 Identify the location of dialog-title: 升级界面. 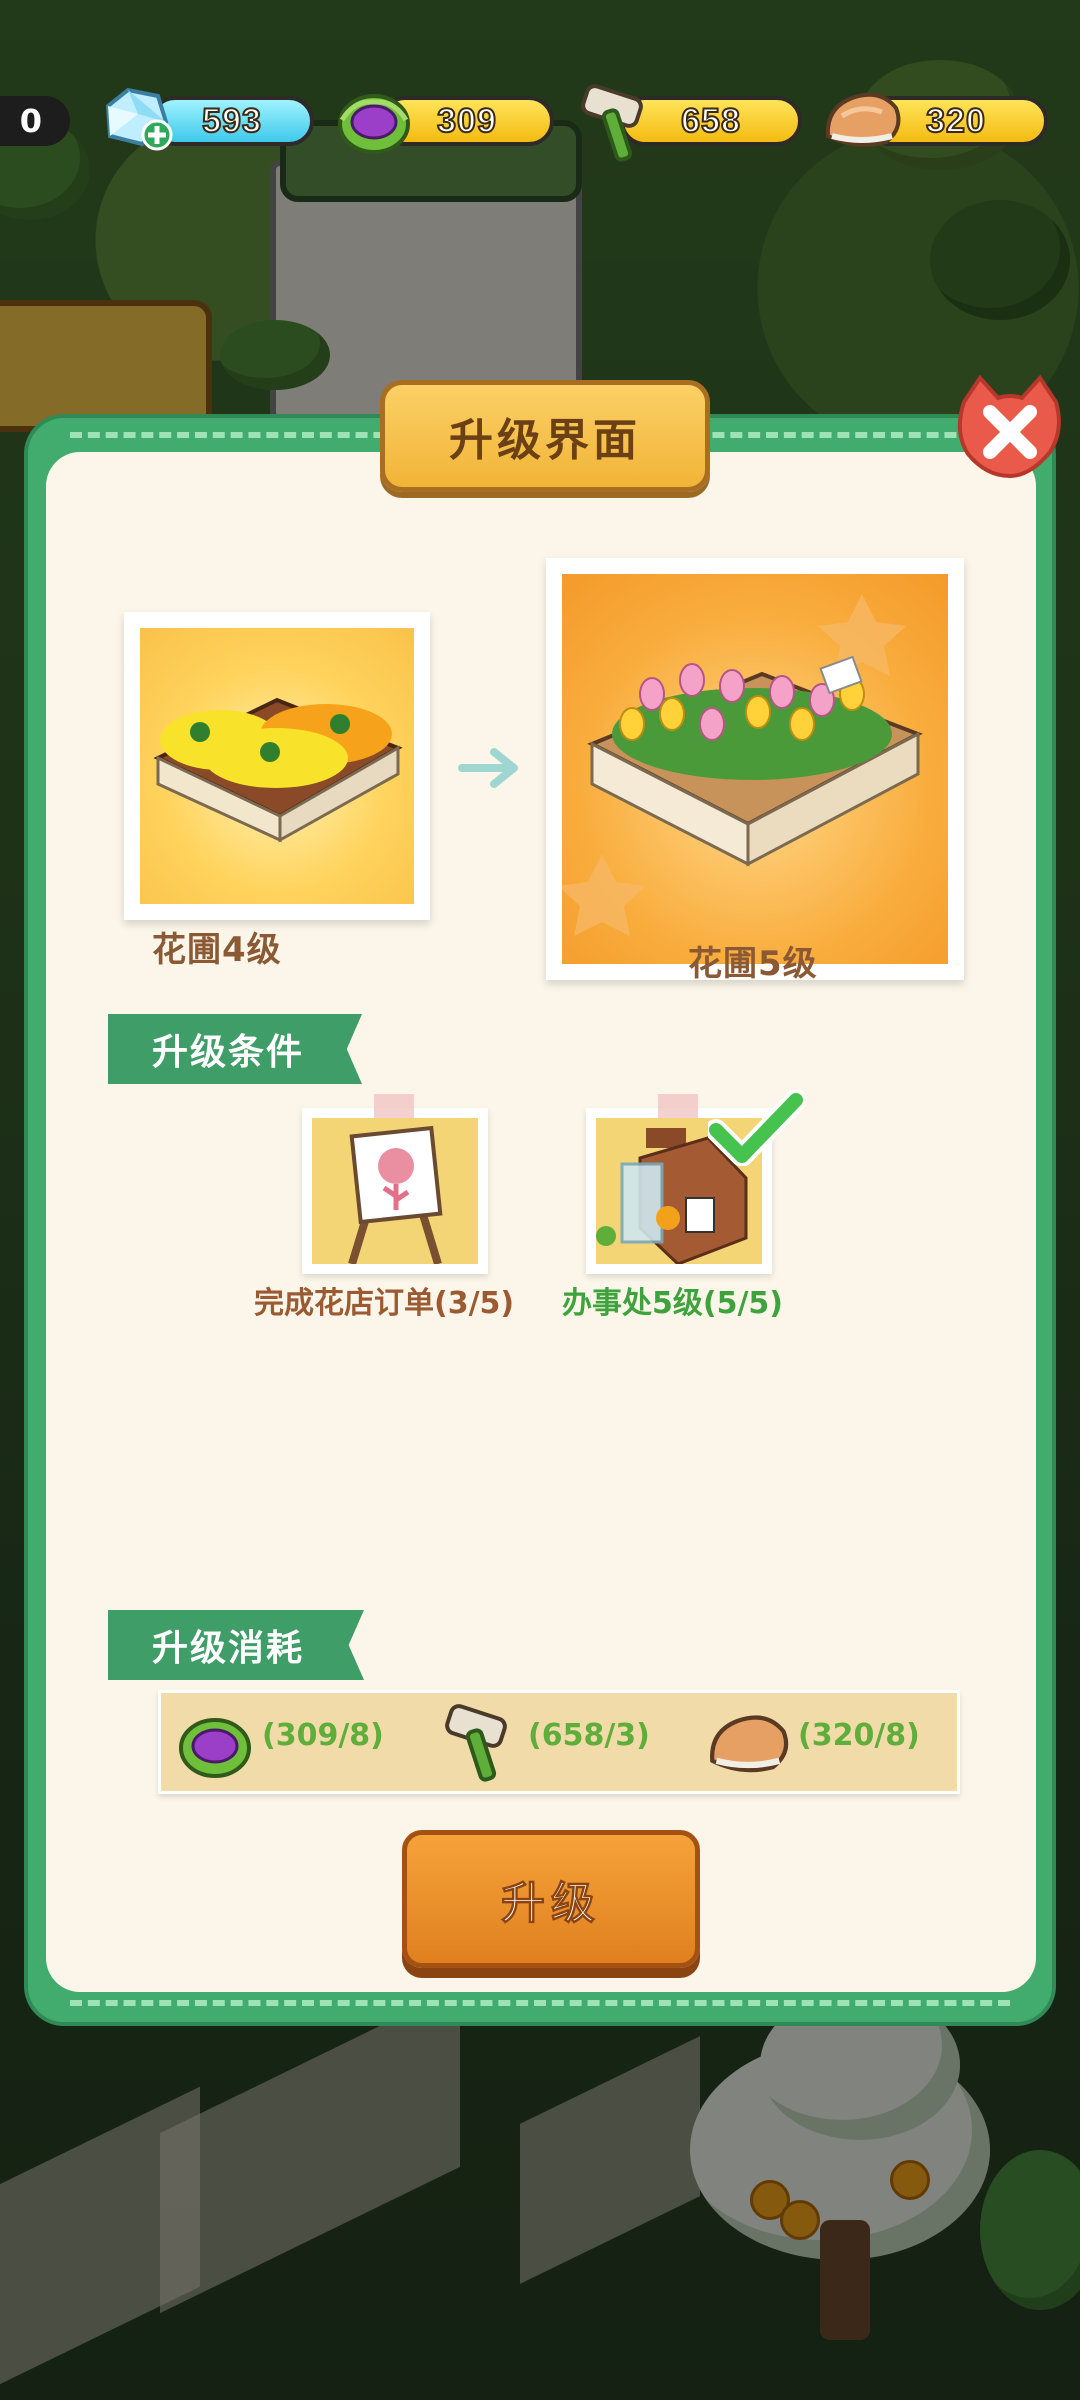
(545, 440).